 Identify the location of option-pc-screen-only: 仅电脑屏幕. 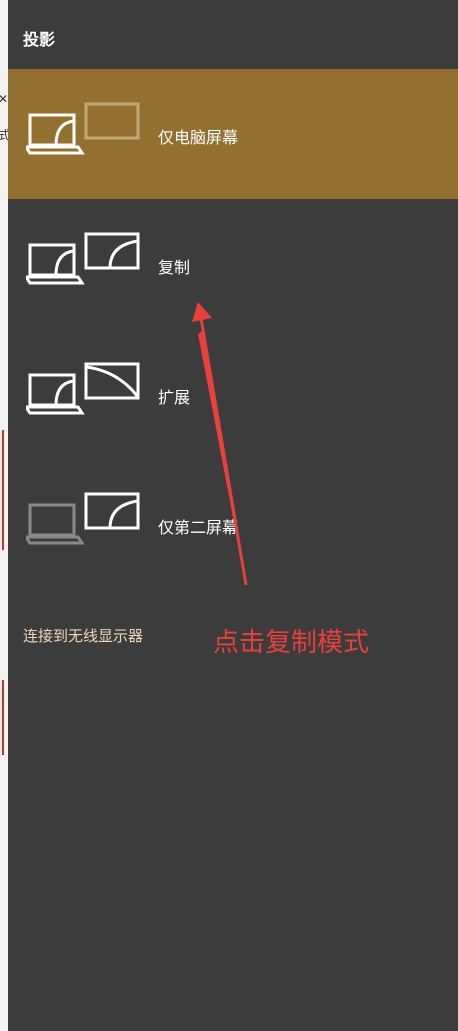
(233, 134).